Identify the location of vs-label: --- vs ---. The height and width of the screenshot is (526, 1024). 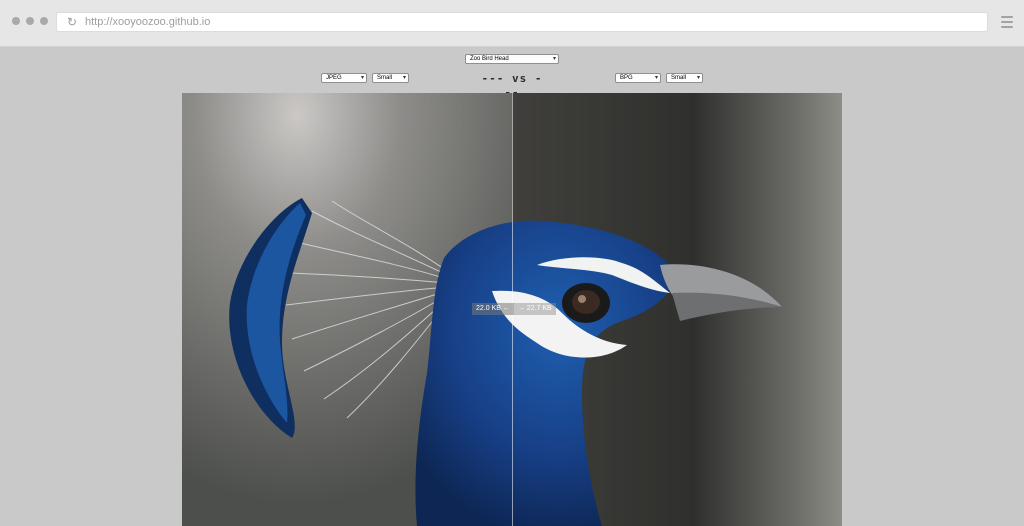
(512, 85).